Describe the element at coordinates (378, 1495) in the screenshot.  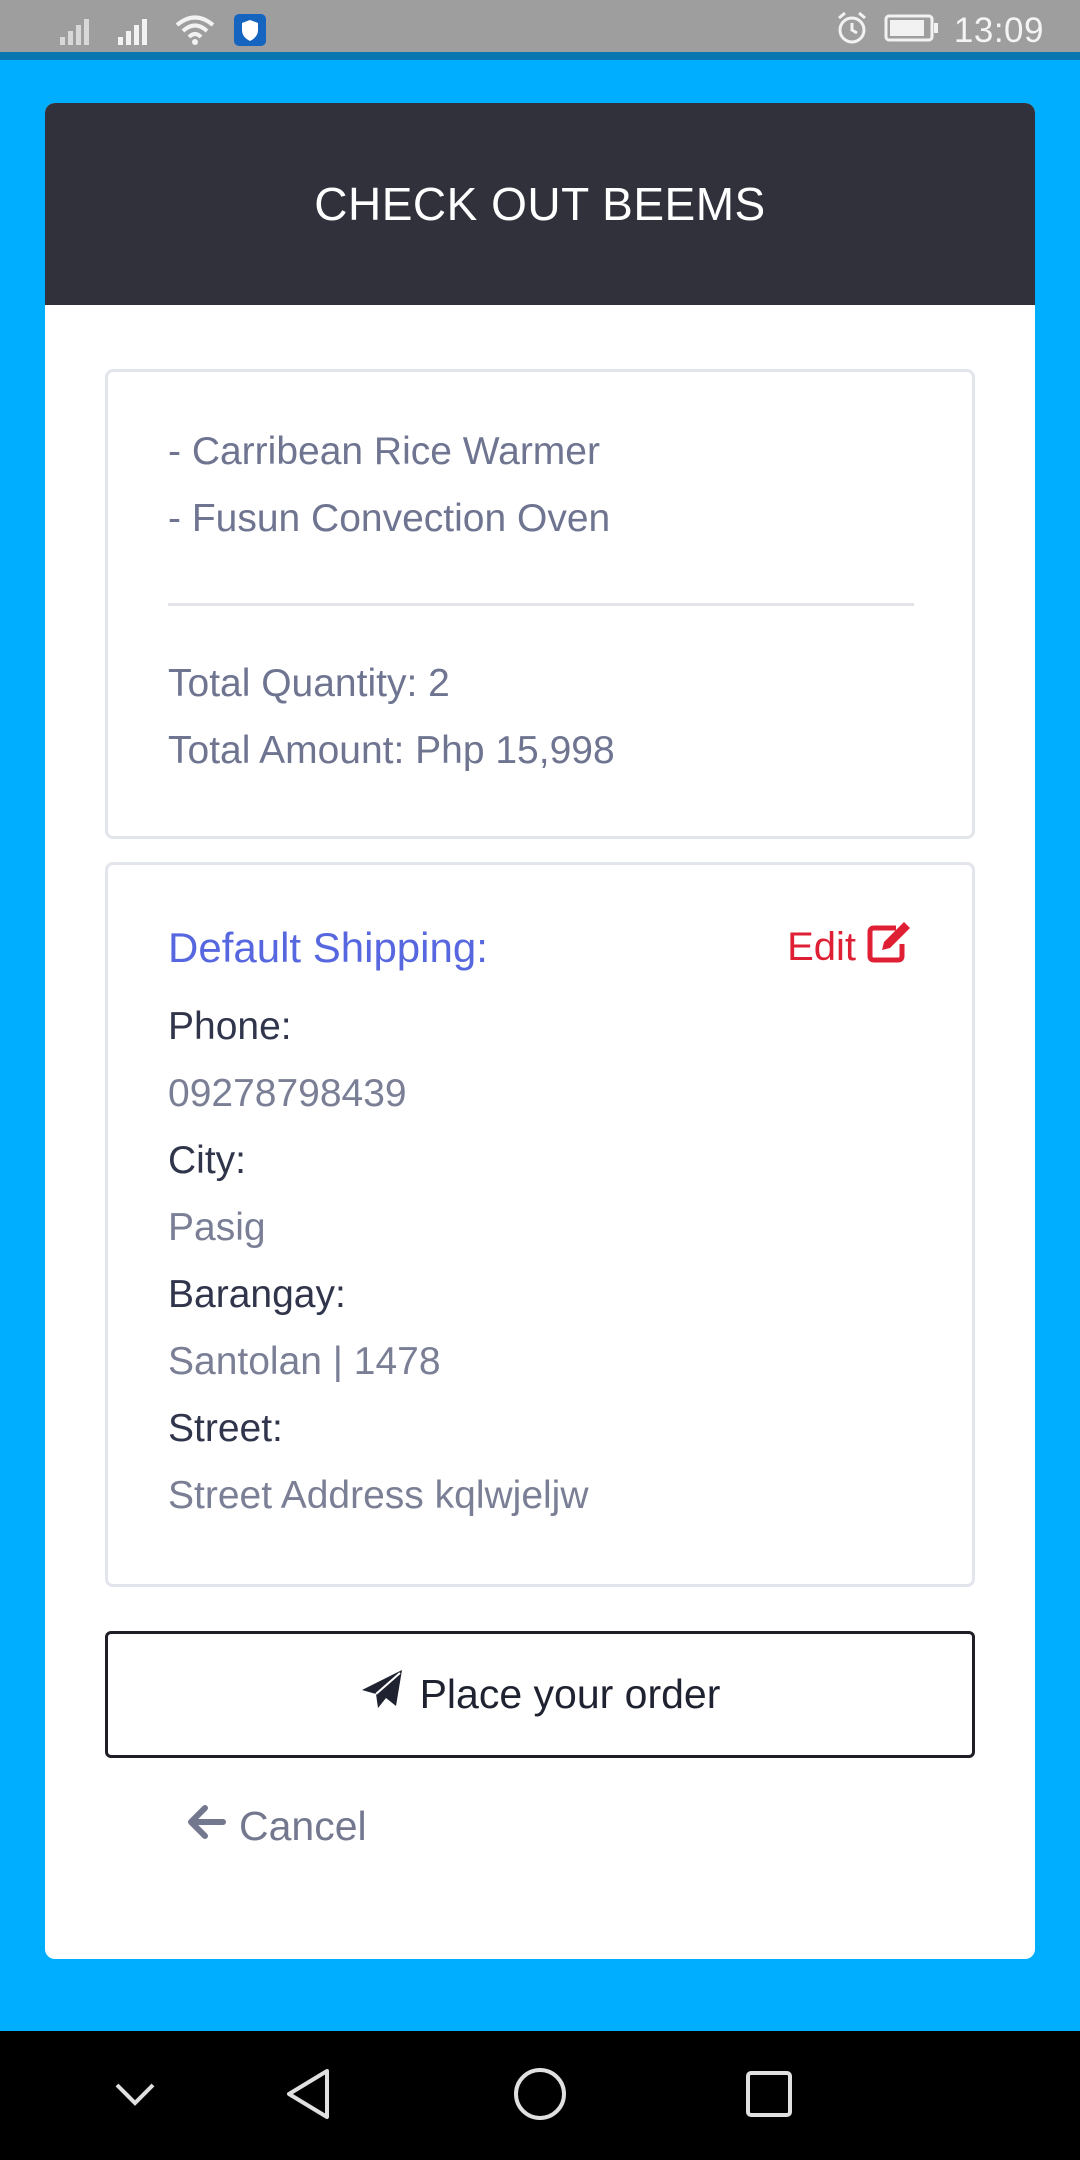
I see `street-value: Street Address kqlwjeljw` at that location.